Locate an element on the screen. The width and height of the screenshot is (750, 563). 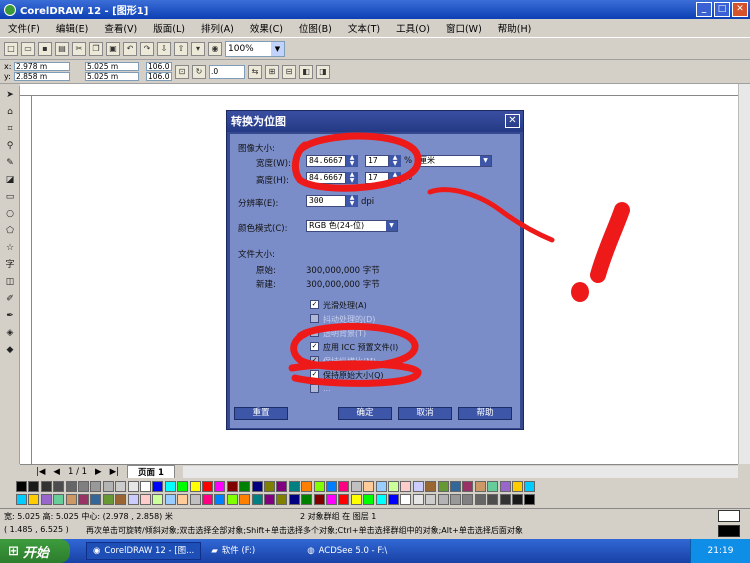
fill-indicator is located at coordinates (729, 516).